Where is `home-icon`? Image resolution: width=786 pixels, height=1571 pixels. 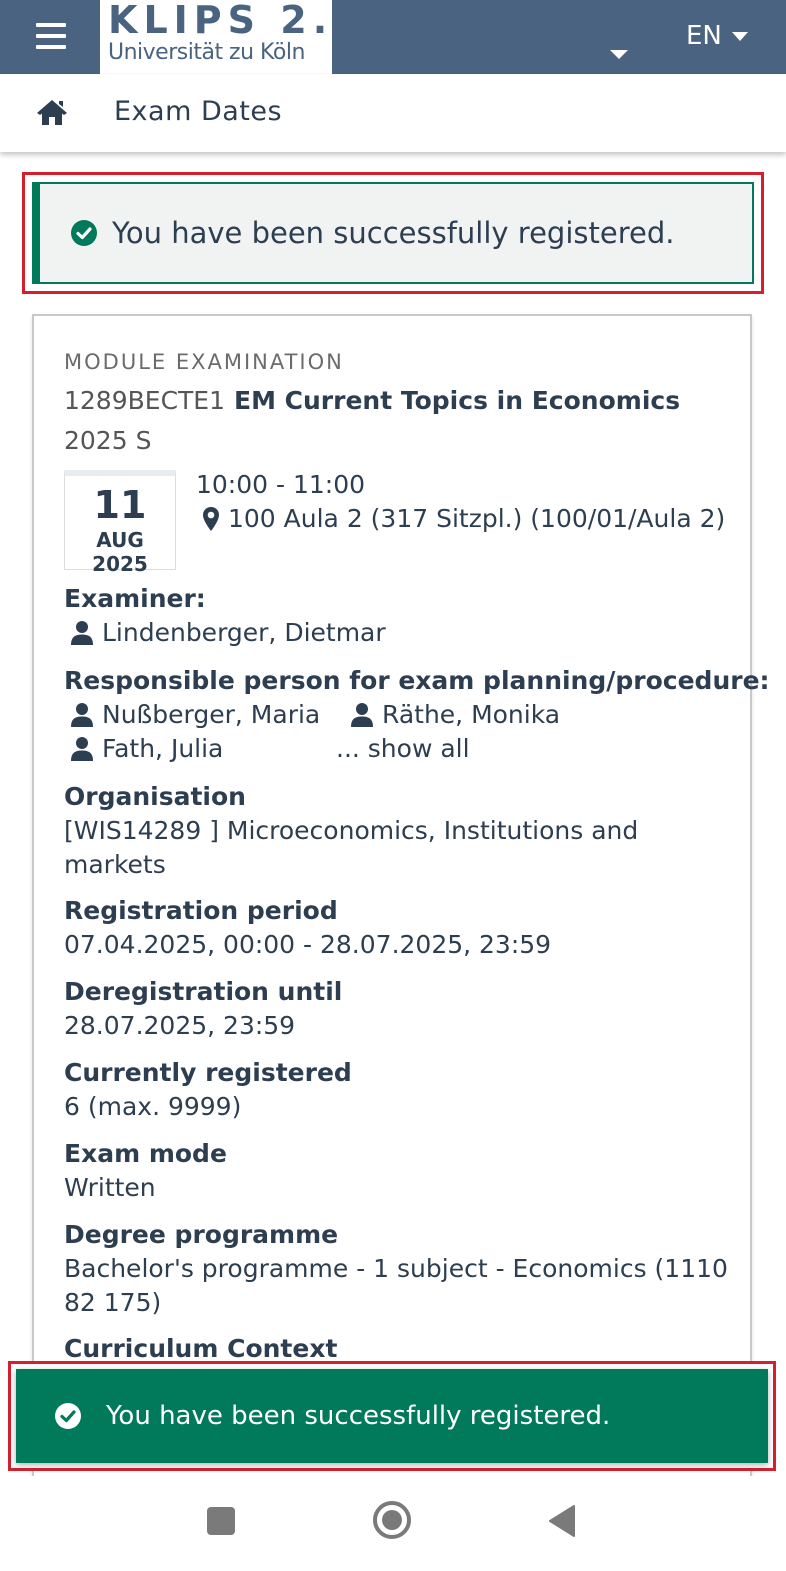
home-icon is located at coordinates (52, 112).